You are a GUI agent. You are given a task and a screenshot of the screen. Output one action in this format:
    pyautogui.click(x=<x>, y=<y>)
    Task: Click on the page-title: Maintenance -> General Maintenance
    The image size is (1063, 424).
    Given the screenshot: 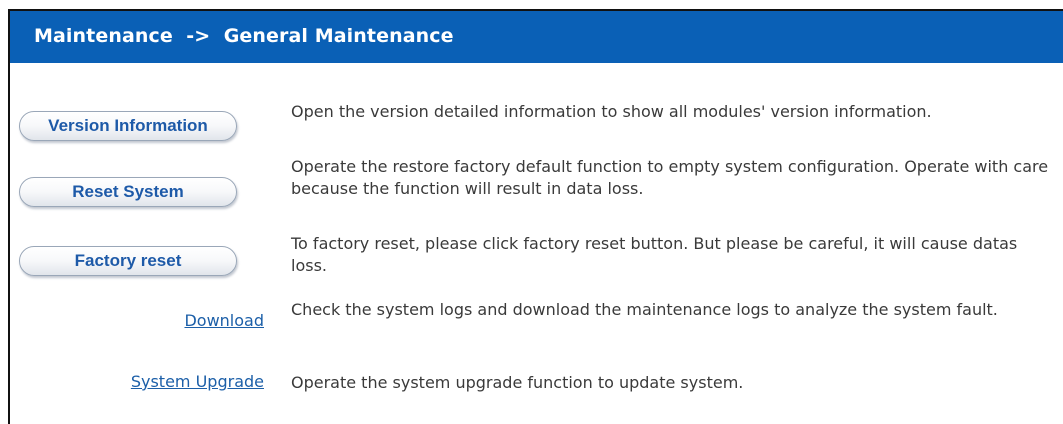 What is the action you would take?
    pyautogui.click(x=244, y=36)
    